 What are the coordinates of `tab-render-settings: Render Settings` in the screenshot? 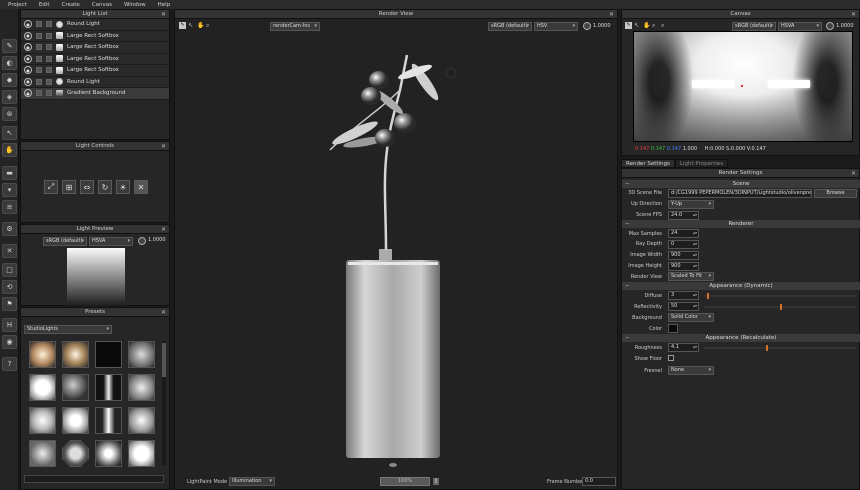 It's located at (648, 163).